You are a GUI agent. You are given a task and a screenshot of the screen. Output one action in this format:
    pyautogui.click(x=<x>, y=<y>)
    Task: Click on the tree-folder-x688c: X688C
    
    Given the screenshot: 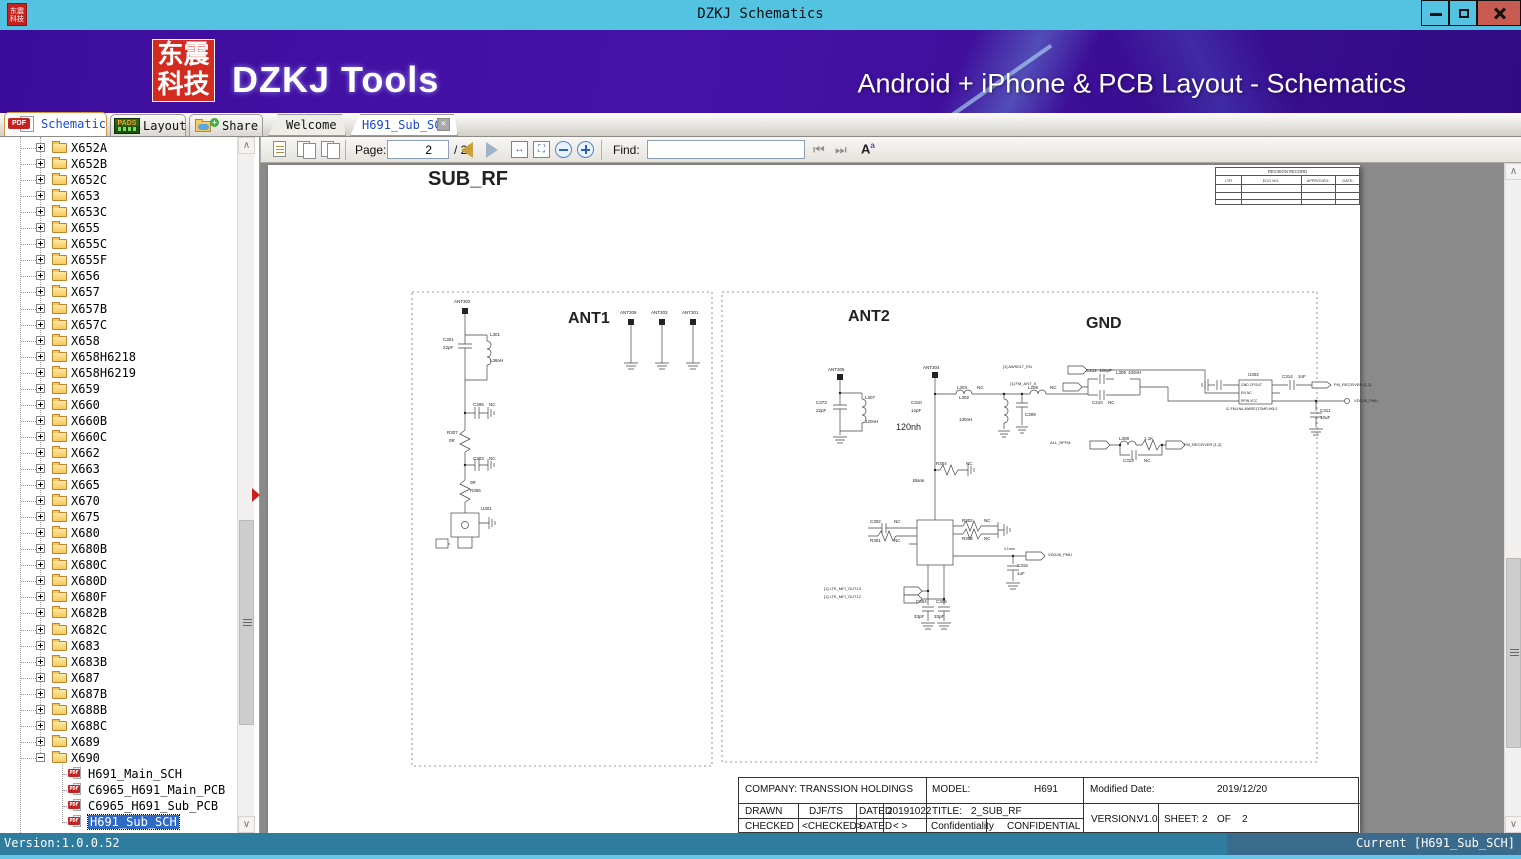 What is the action you would take?
    pyautogui.click(x=118, y=726)
    